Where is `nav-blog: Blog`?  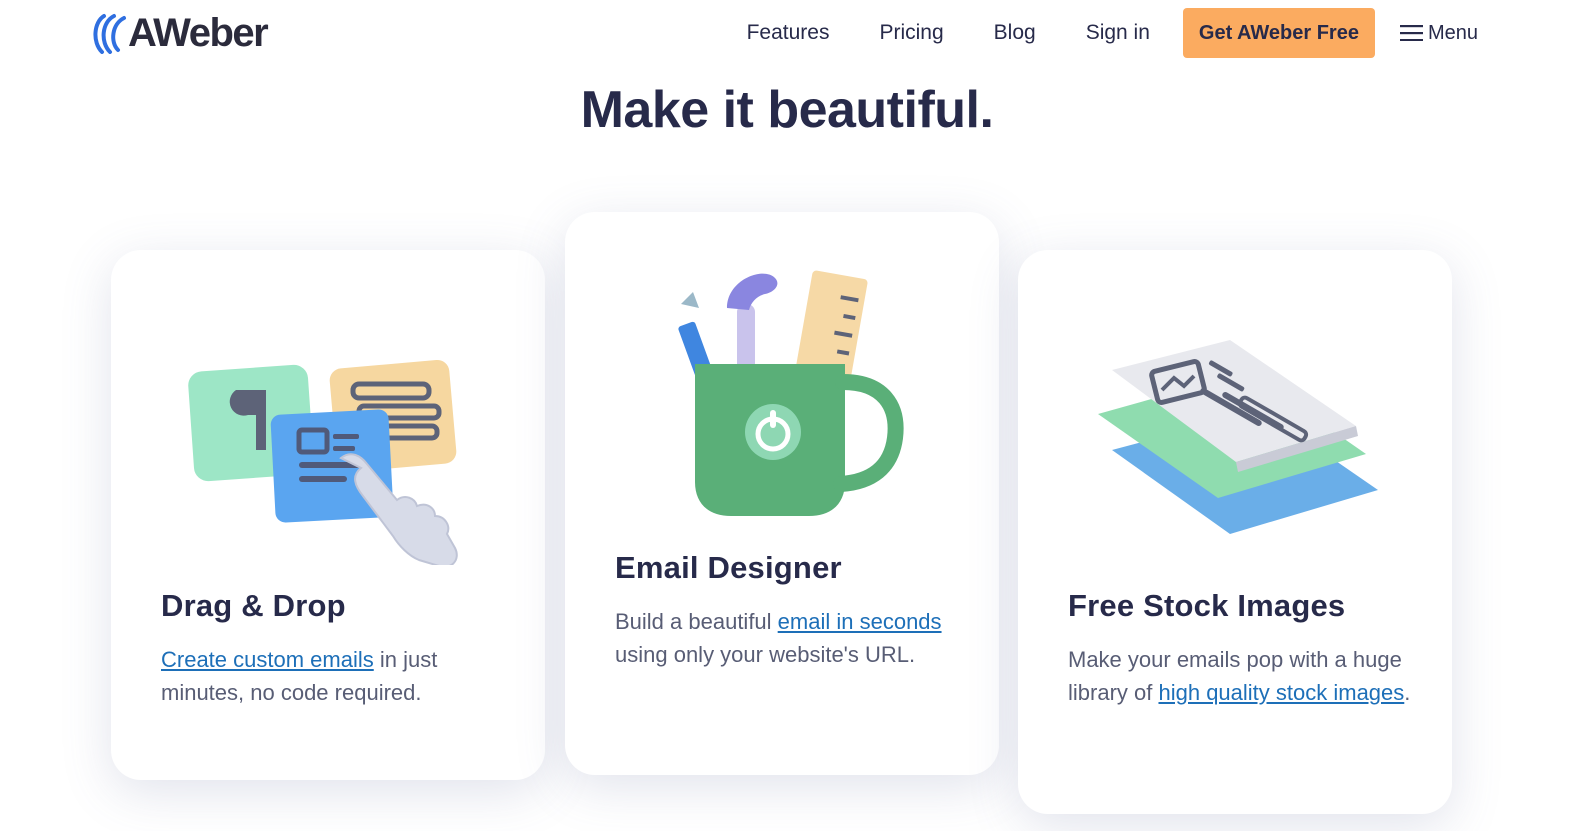 nav-blog: Blog is located at coordinates (1015, 33).